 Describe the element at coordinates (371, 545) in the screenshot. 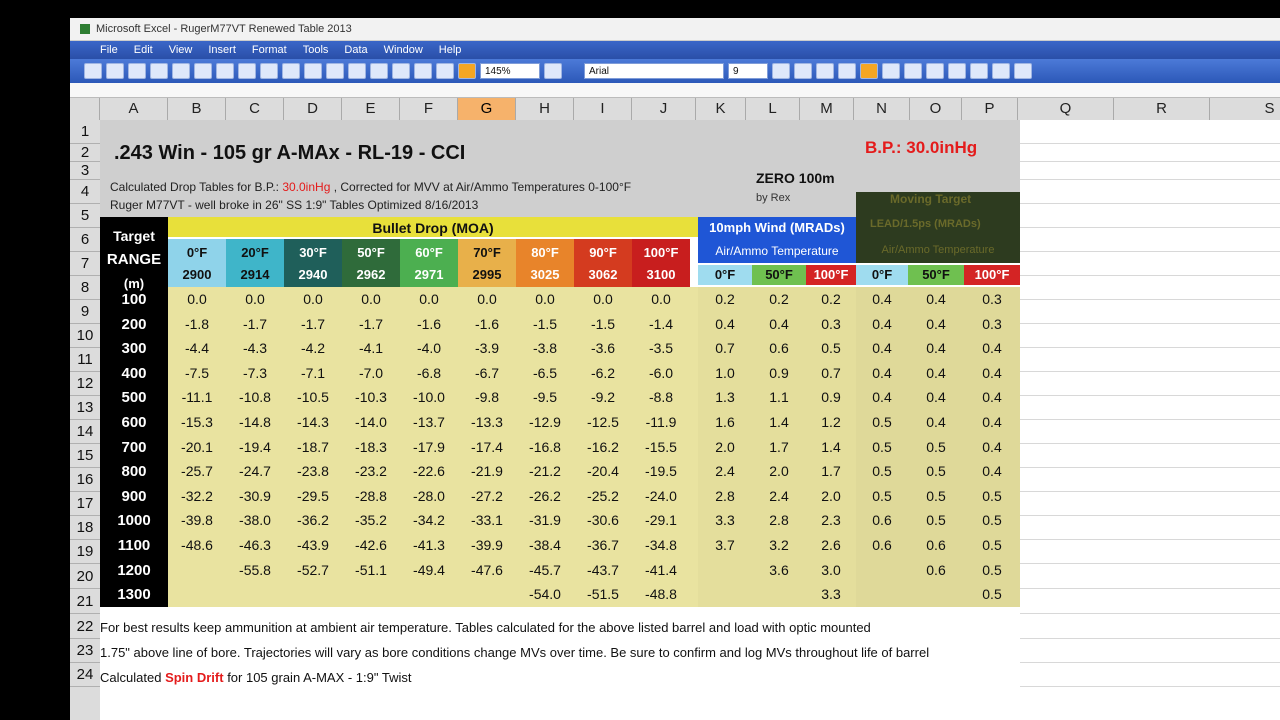

I see `drop-cell: -42.6` at that location.